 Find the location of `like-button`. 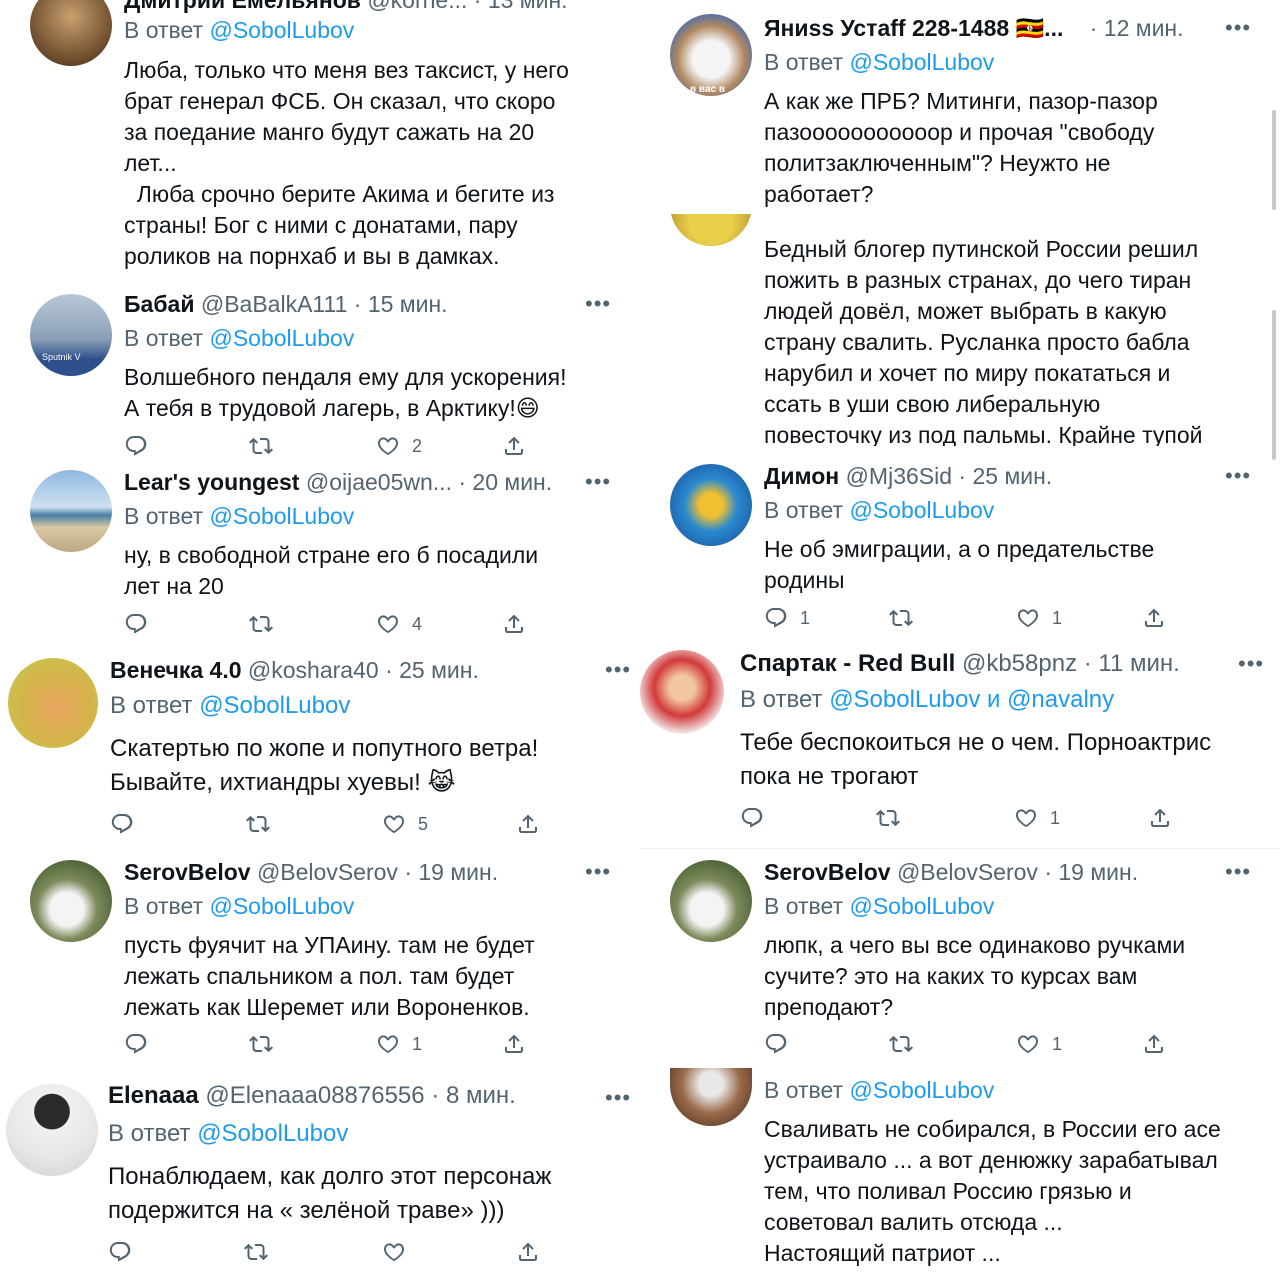

like-button is located at coordinates (394, 1252).